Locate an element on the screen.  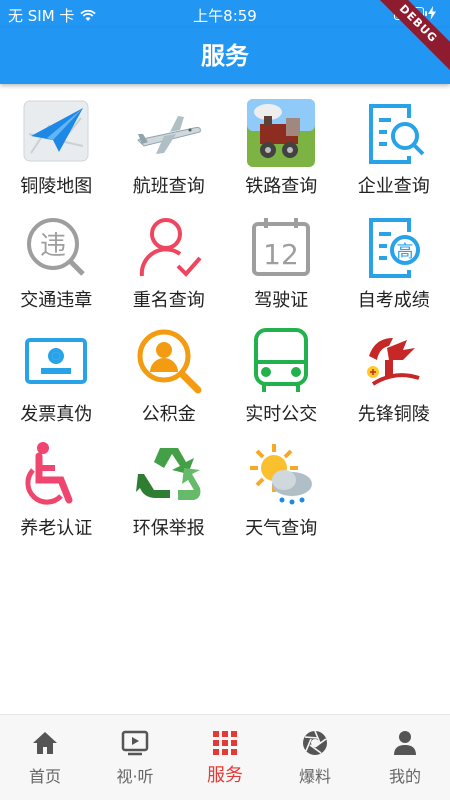
service-exam-score: 高 自考成绩 is located at coordinates (394, 261).